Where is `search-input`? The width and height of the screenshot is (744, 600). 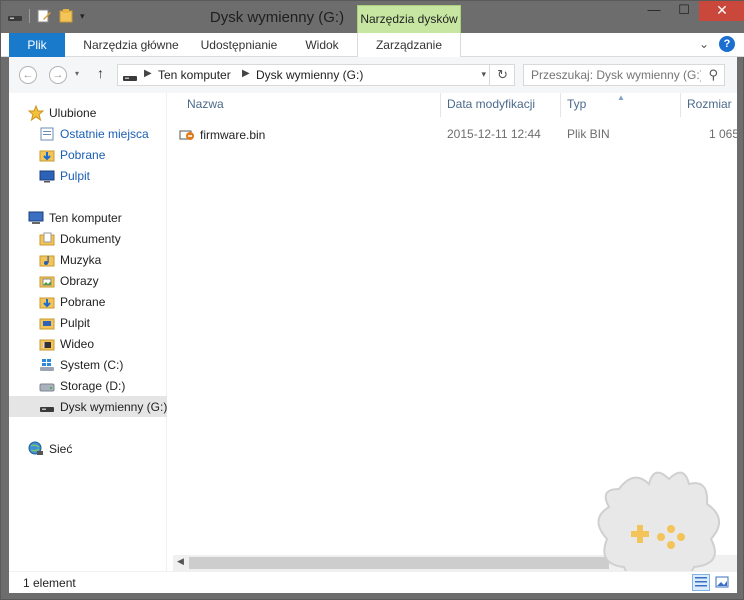 search-input is located at coordinates (616, 75).